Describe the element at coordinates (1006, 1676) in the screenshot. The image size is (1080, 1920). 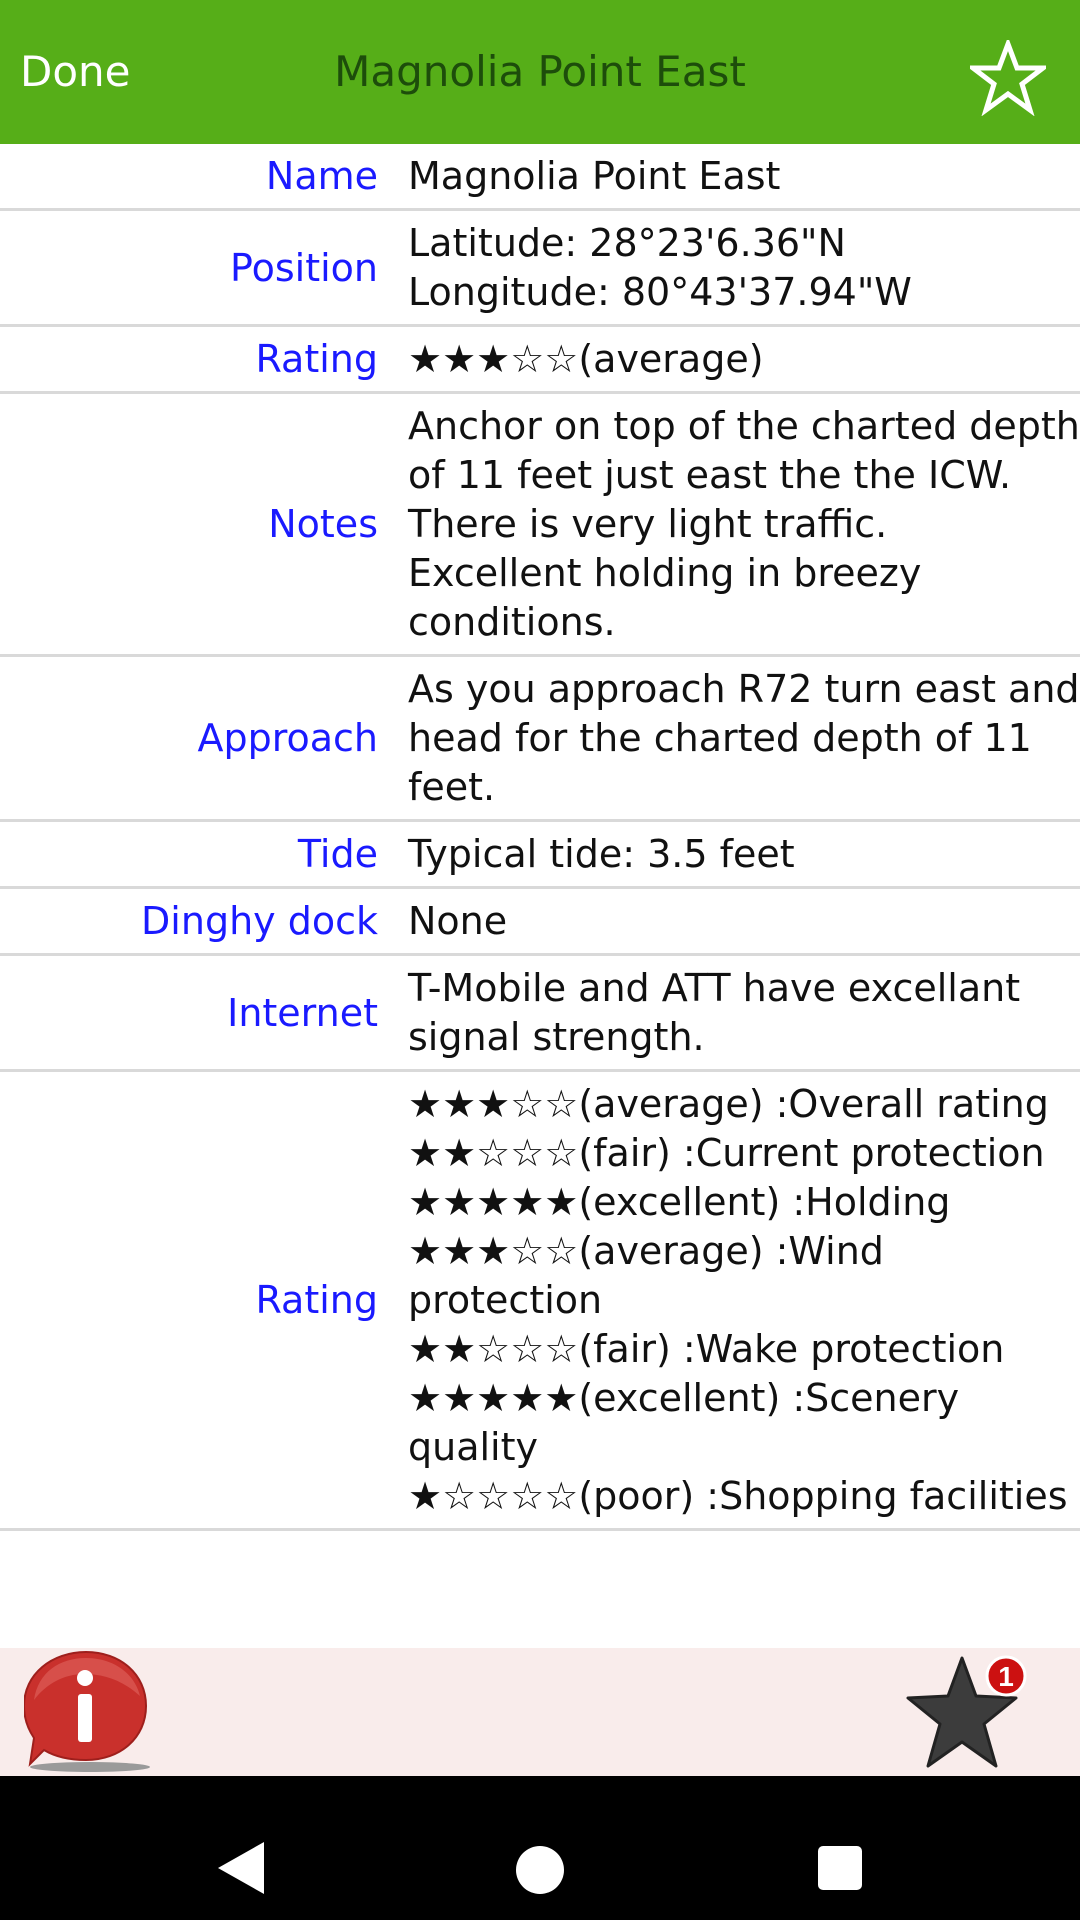
I see `badge-count: 1` at that location.